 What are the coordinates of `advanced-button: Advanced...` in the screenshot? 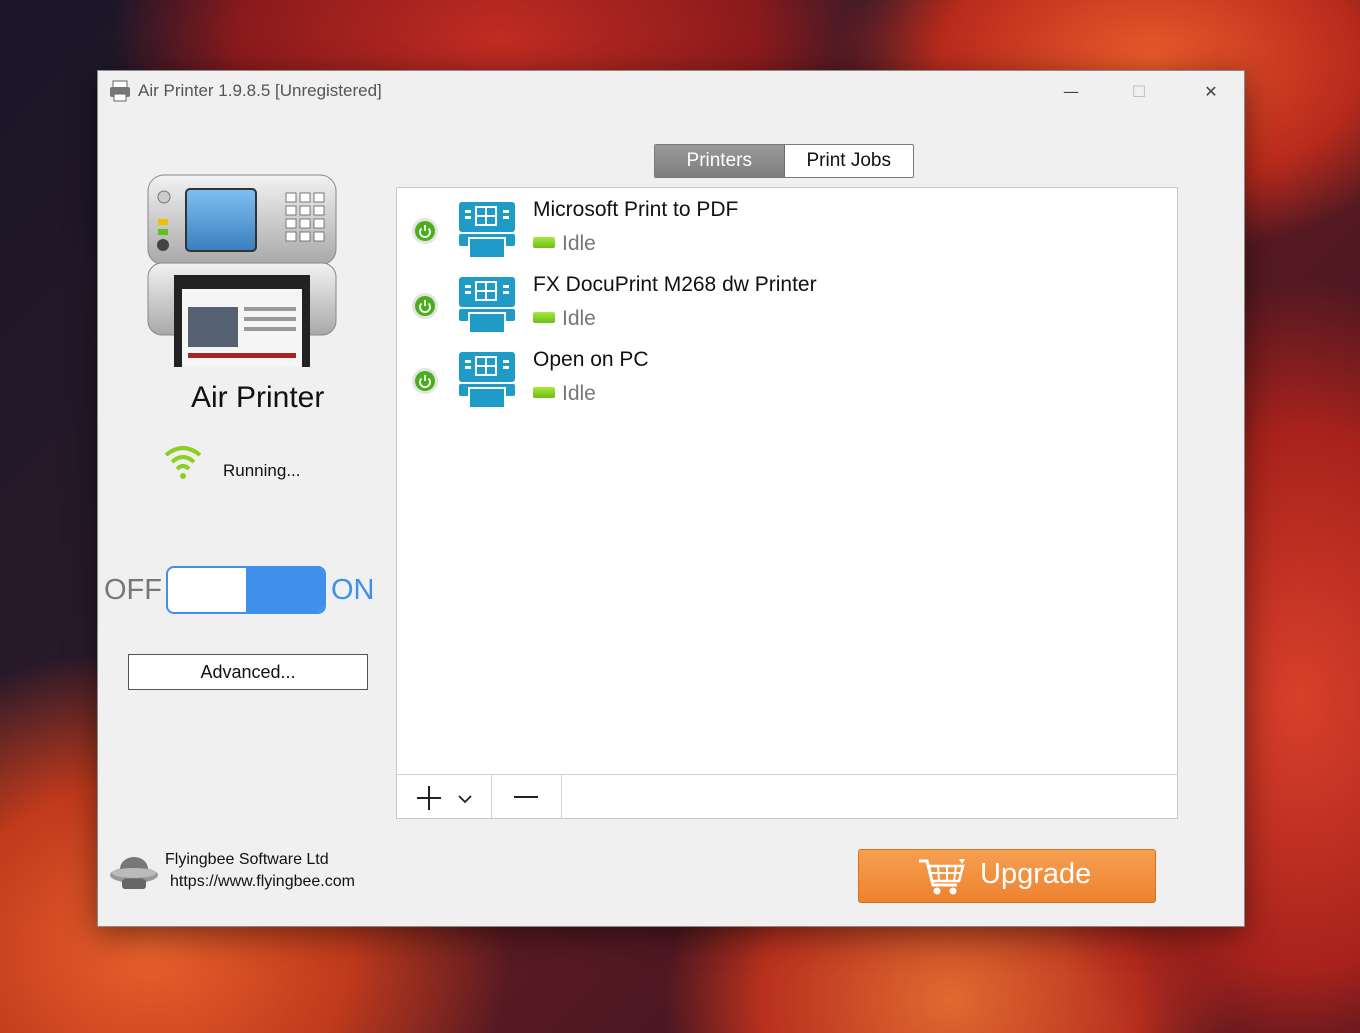 It's located at (248, 672).